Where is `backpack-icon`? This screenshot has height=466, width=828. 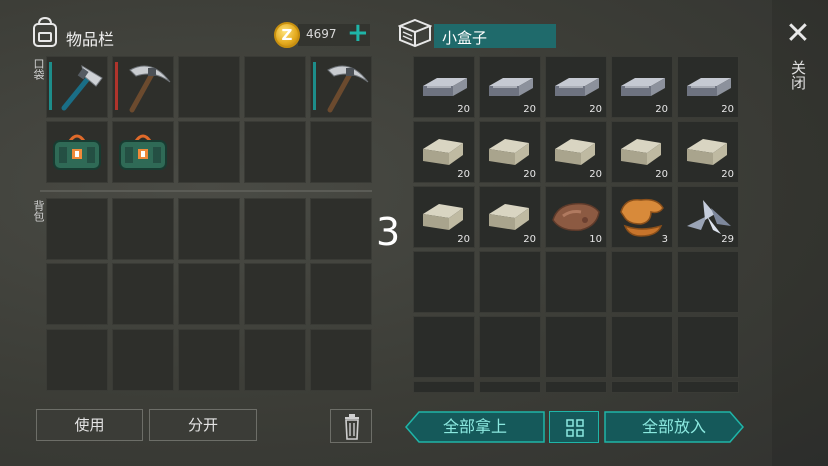
backpack-icon is located at coordinates (45, 32).